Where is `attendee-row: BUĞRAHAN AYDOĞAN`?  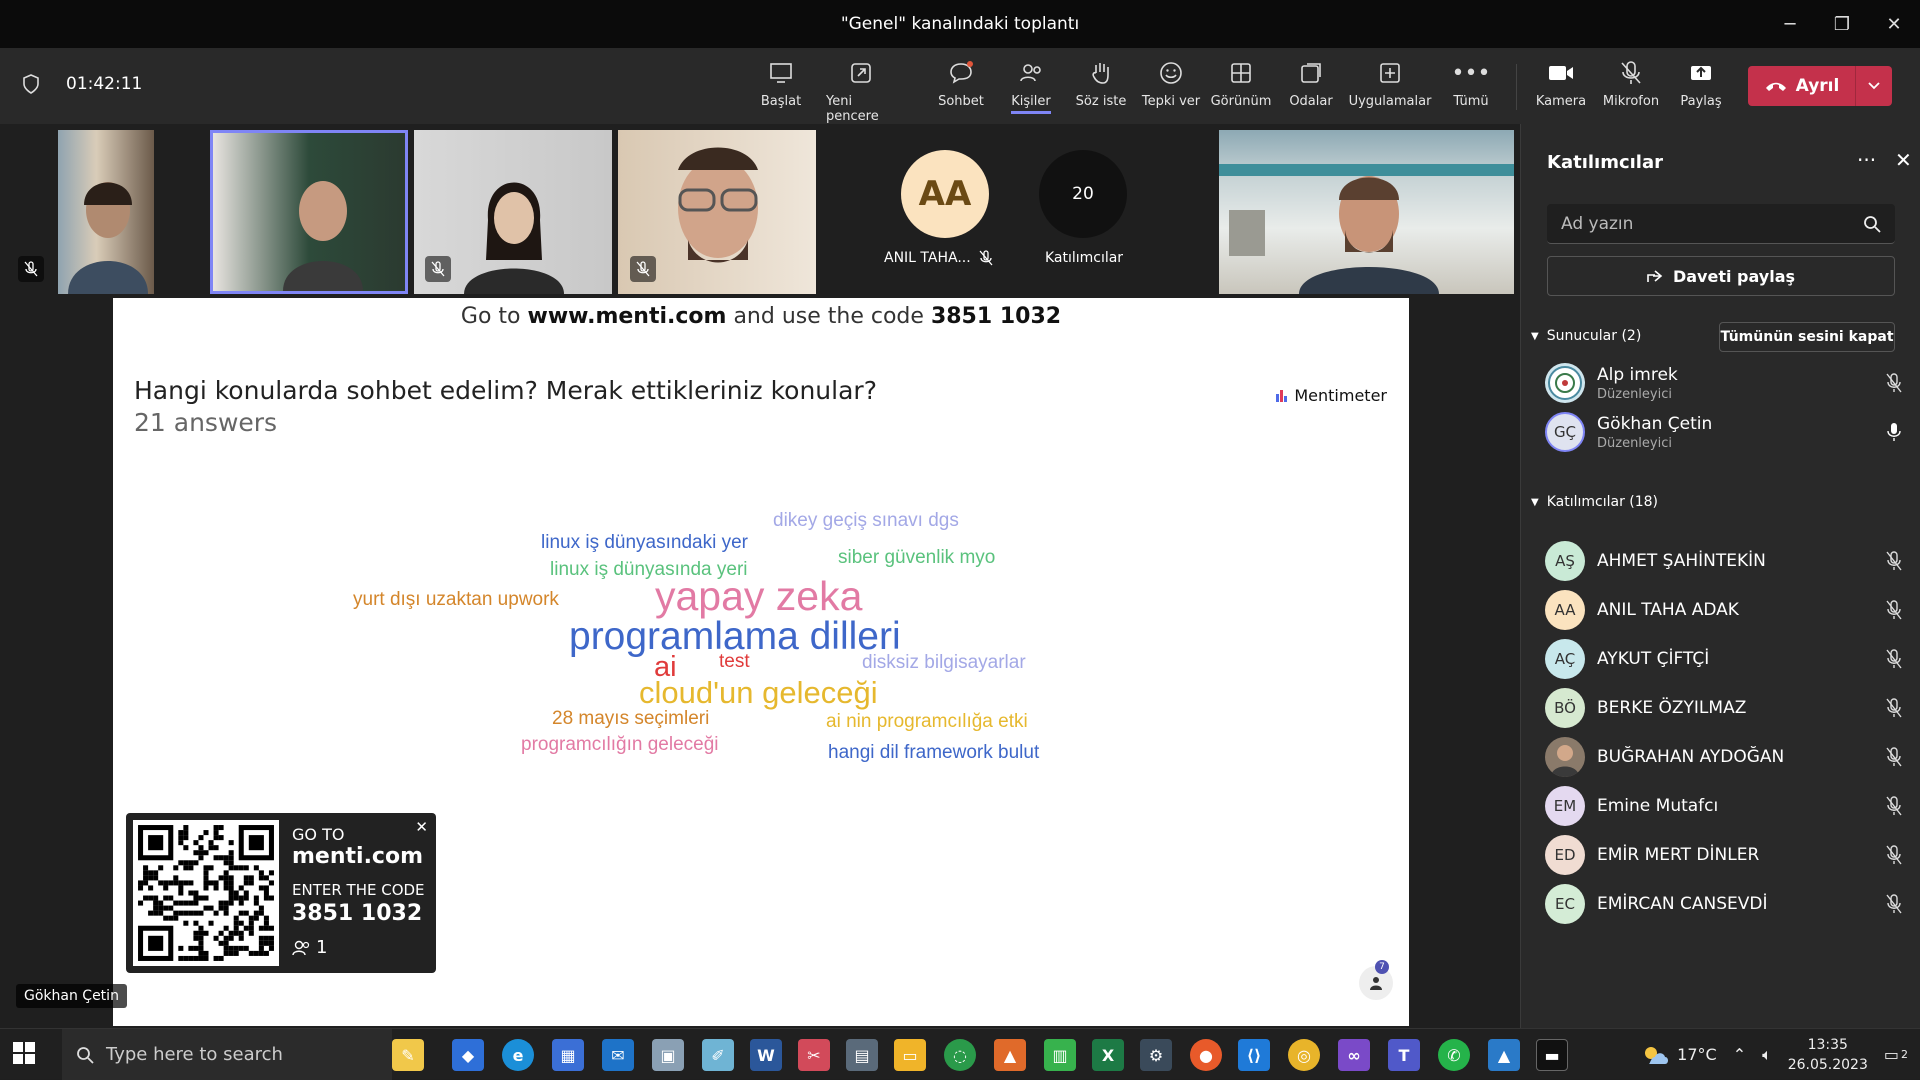 attendee-row: BUĞRAHAN AYDOĞAN is located at coordinates (1725, 757).